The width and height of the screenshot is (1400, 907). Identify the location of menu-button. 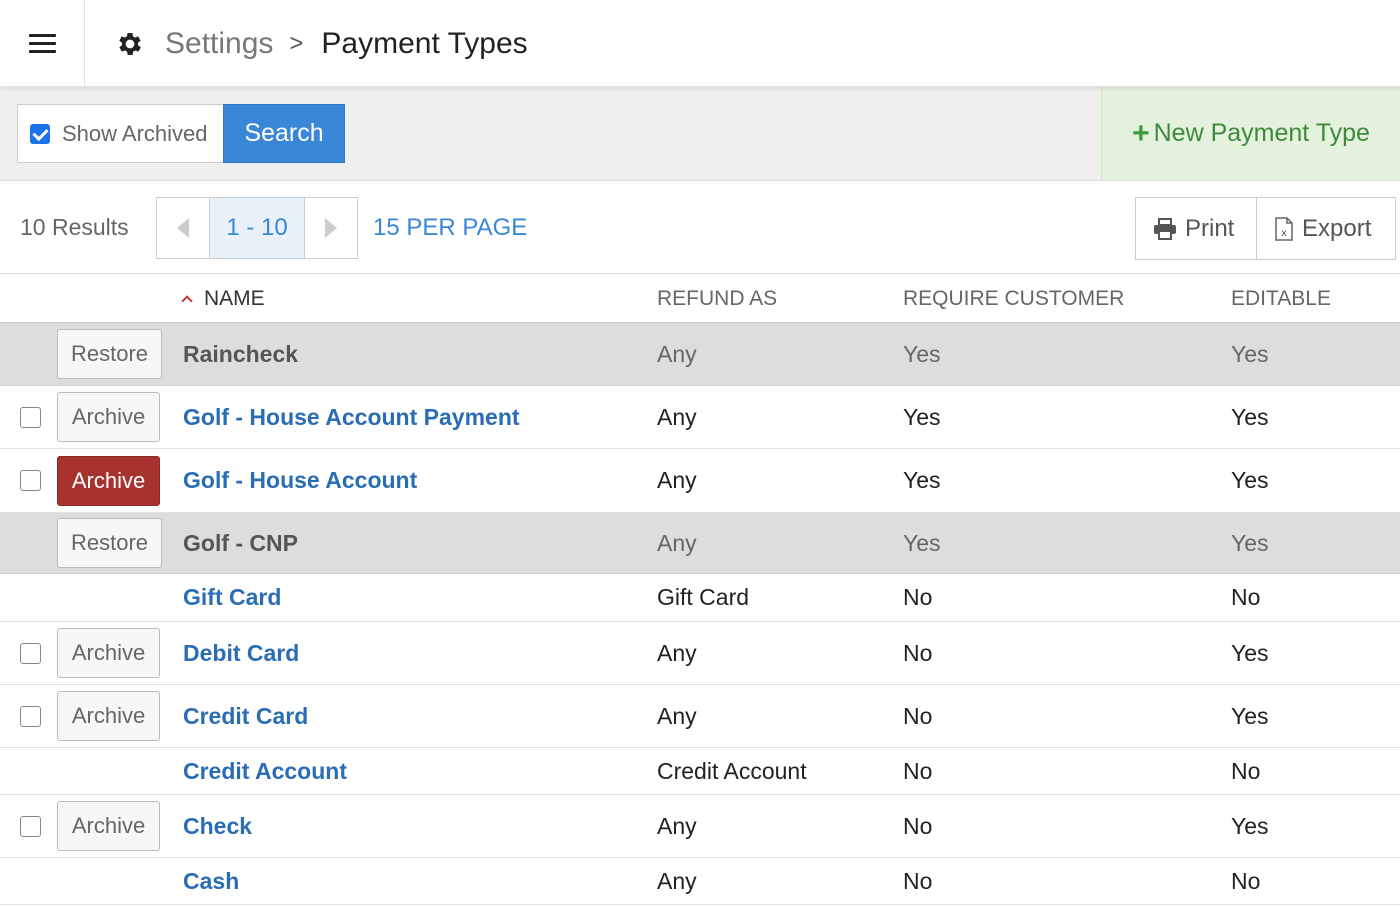
(42, 43).